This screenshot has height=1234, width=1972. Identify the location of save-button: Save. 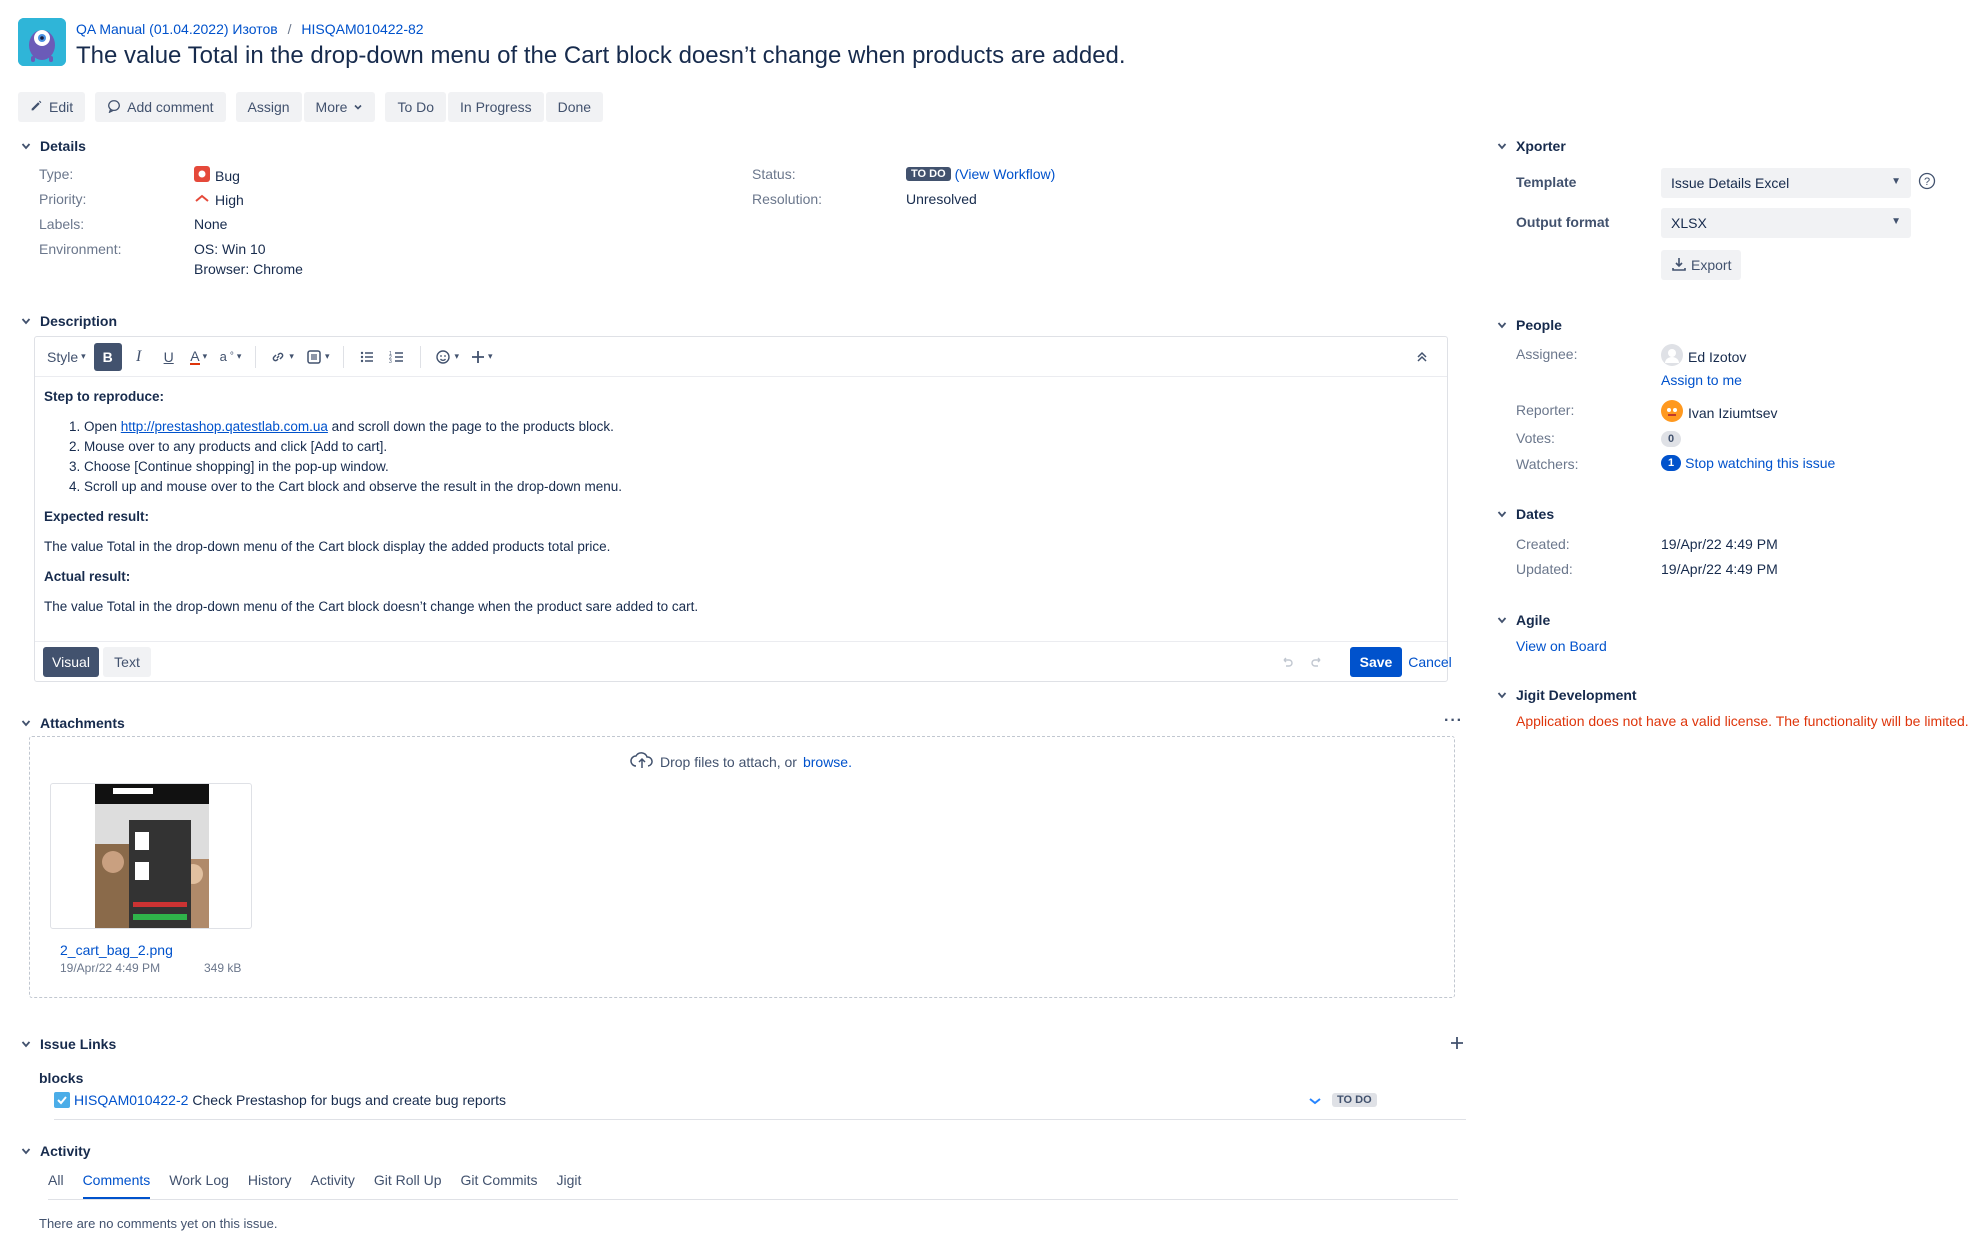
(1376, 662).